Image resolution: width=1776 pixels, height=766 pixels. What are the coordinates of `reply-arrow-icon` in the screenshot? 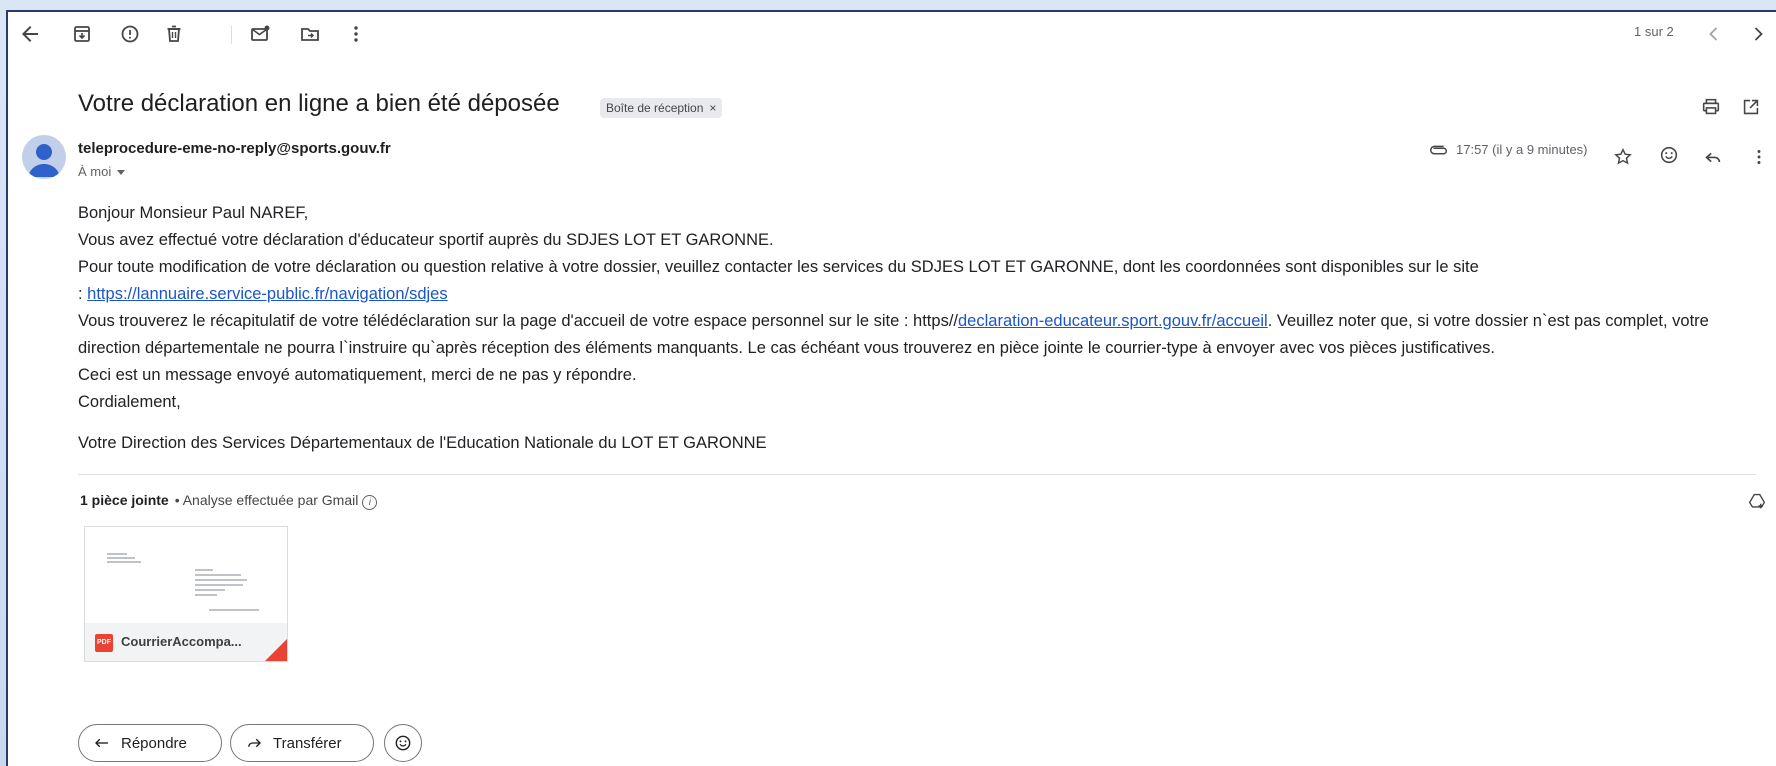 It's located at (101, 743).